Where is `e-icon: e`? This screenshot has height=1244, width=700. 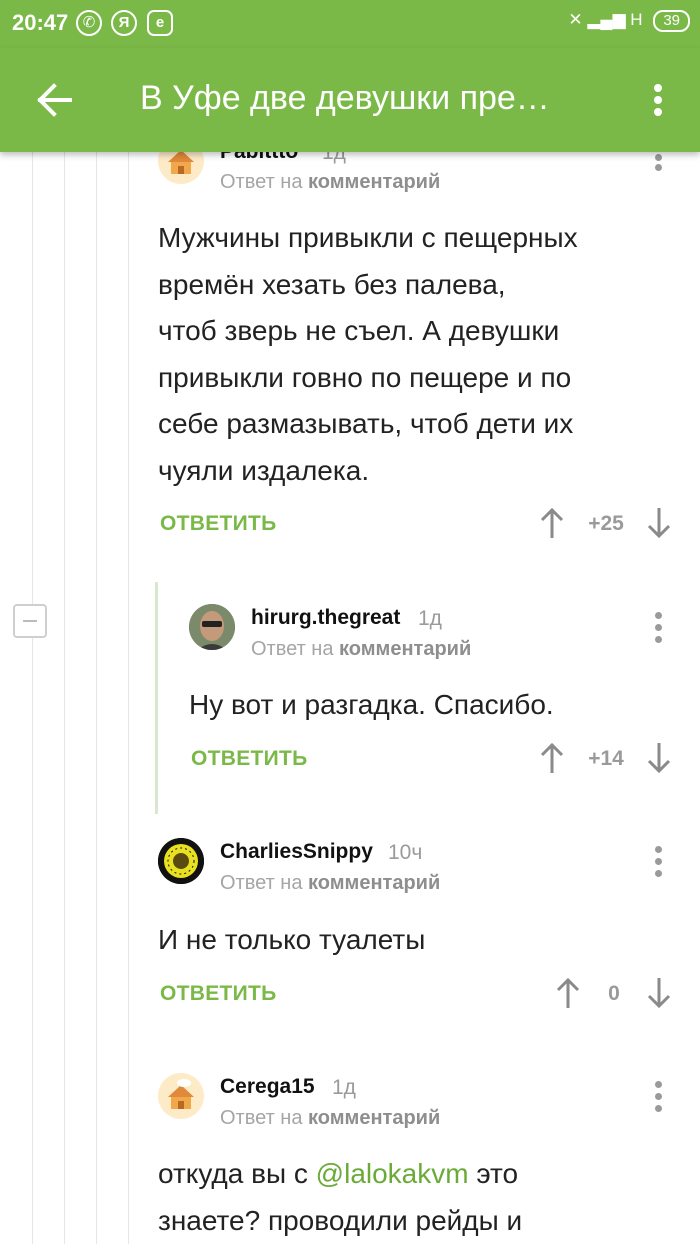
e-icon: e is located at coordinates (160, 23).